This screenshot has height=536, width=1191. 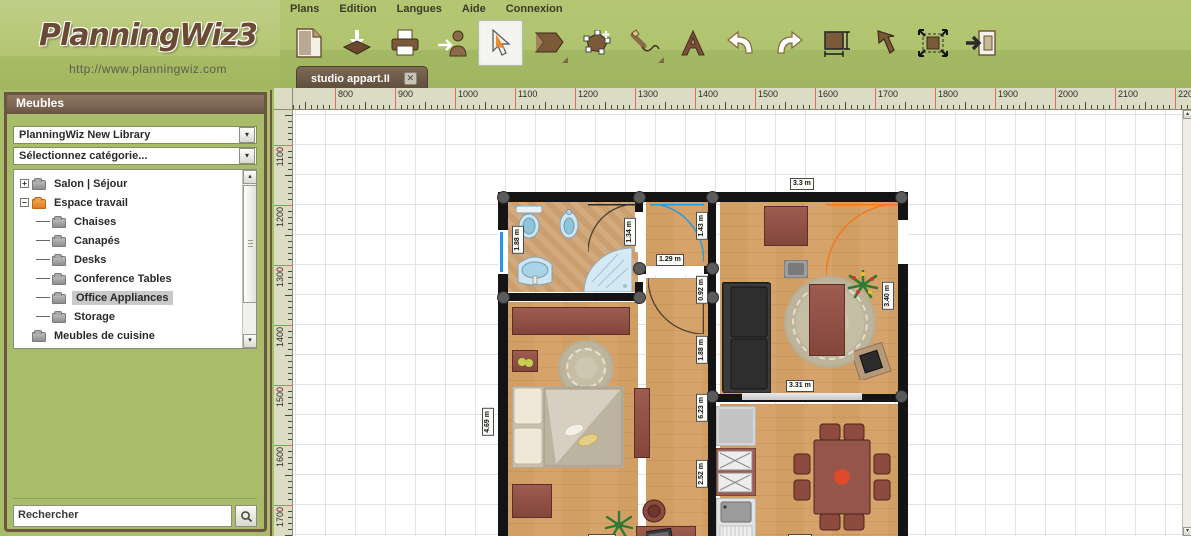 I want to click on redo-icon, so click(x=788, y=43).